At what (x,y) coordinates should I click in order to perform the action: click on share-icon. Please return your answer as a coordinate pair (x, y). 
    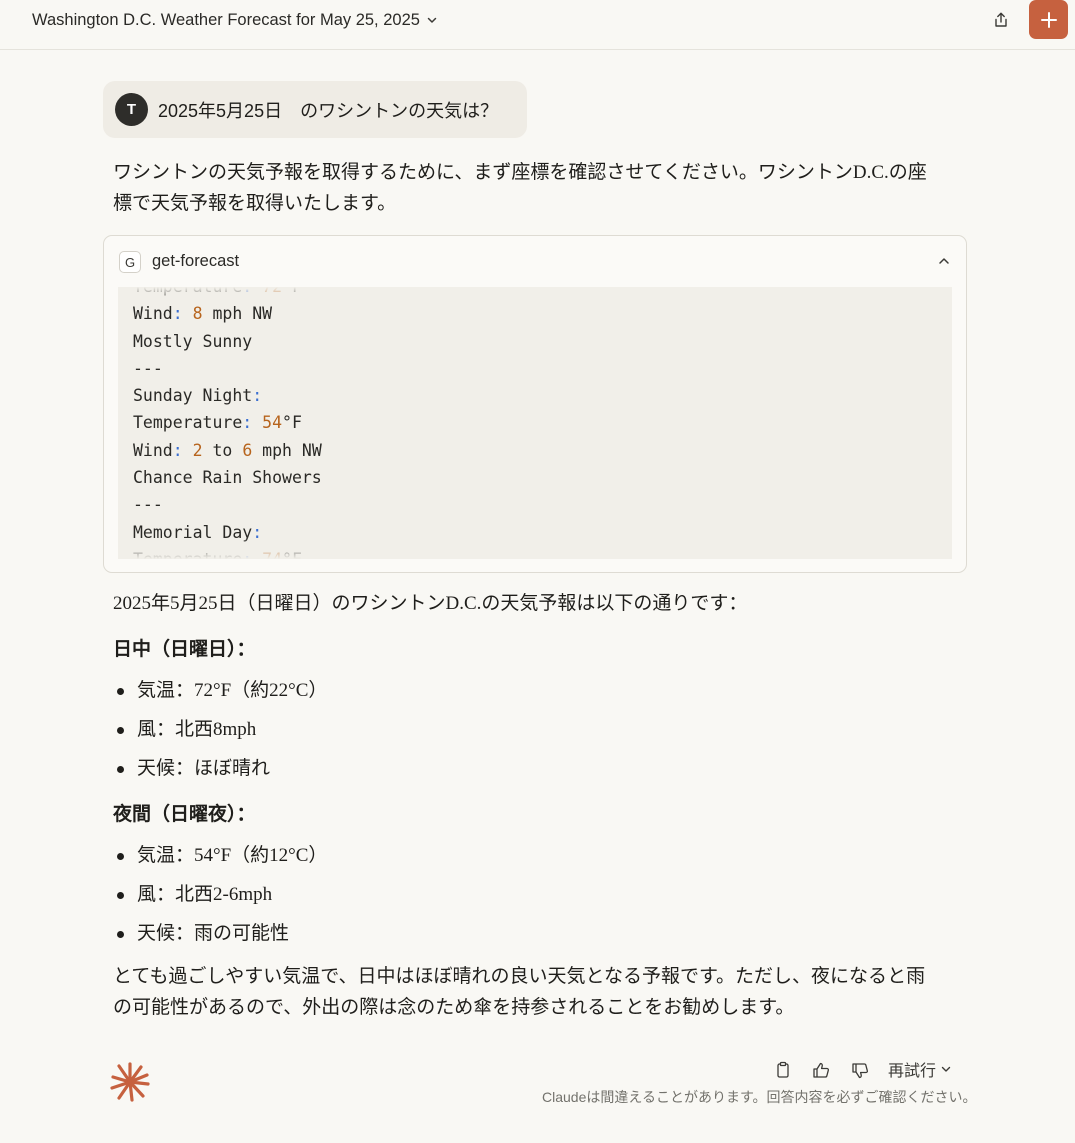
    Looking at the image, I should click on (1001, 19).